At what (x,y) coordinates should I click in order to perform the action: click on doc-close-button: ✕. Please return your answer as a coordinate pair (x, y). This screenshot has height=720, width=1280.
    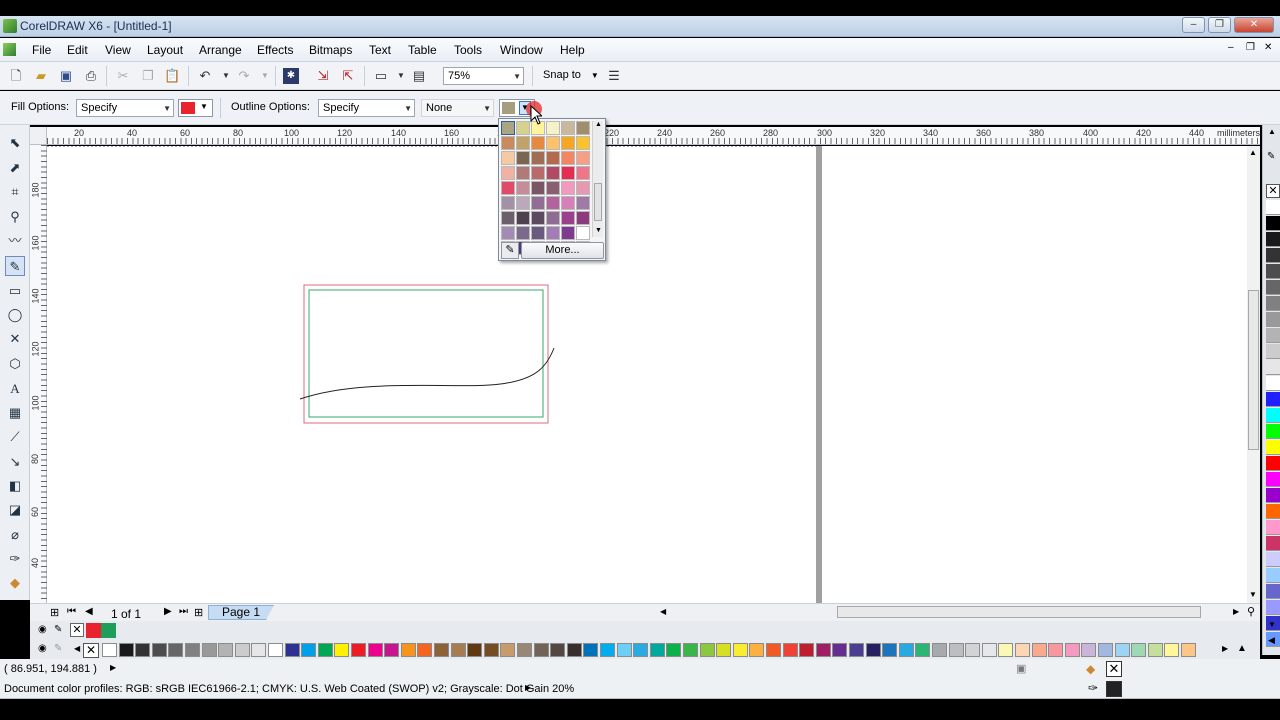
    Looking at the image, I should click on (1268, 47).